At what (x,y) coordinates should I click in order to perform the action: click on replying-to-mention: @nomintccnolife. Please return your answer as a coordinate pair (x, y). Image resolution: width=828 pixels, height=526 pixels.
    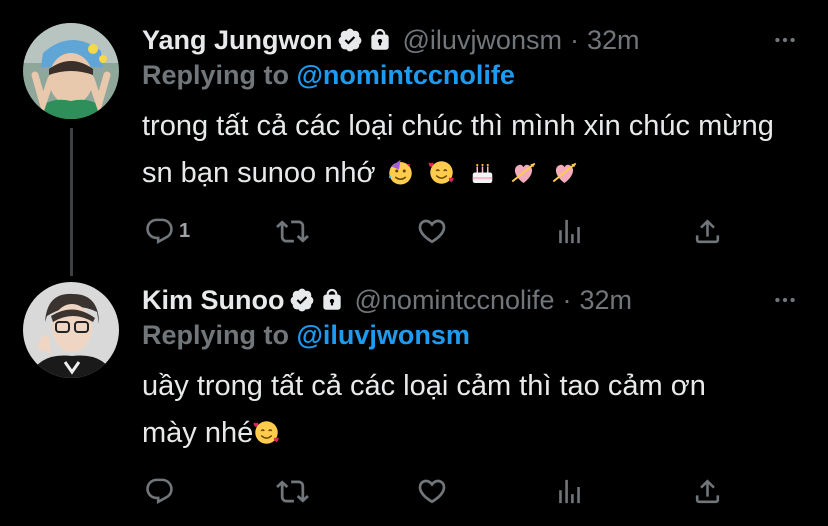
    Looking at the image, I should click on (406, 75).